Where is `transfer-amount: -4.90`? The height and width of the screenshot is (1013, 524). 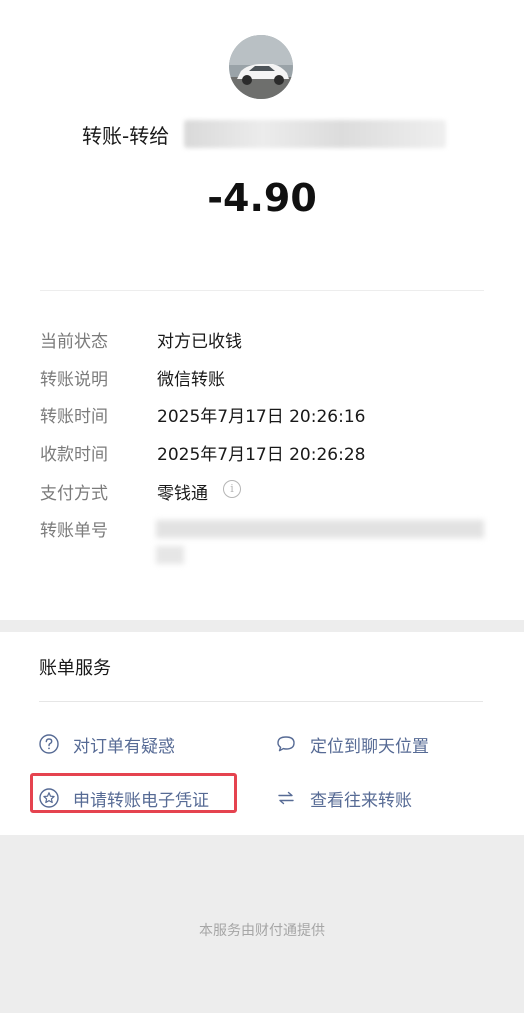 transfer-amount: -4.90 is located at coordinates (262, 198).